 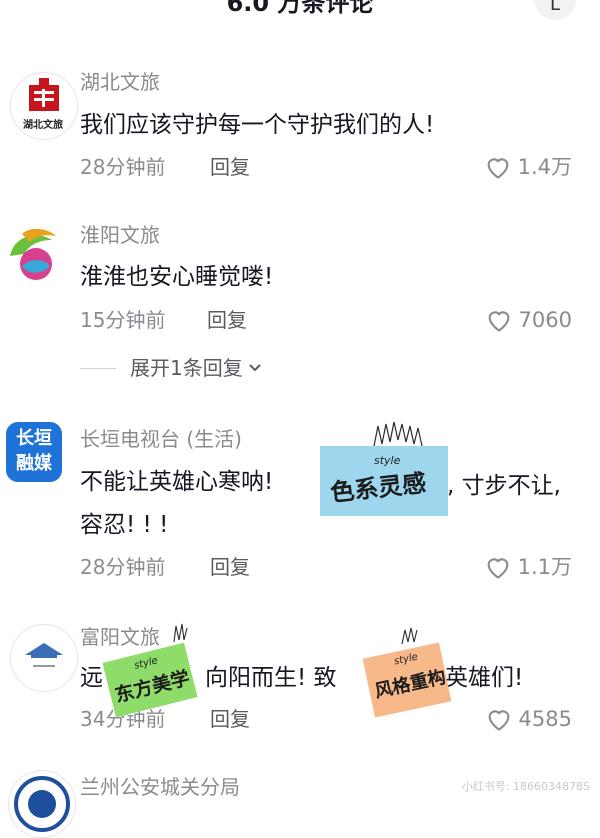 I want to click on comment-username: 兰州公安城关分局, so click(x=160, y=787).